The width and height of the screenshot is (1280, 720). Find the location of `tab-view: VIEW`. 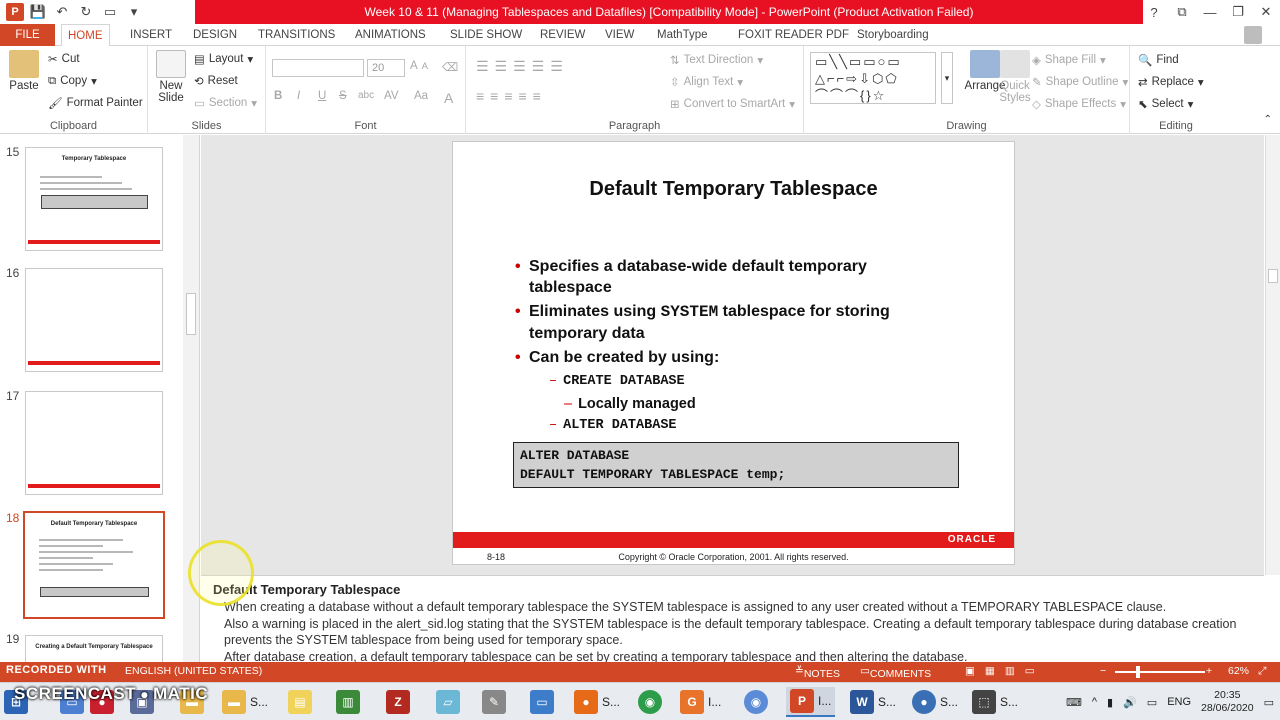

tab-view: VIEW is located at coordinates (619, 35).